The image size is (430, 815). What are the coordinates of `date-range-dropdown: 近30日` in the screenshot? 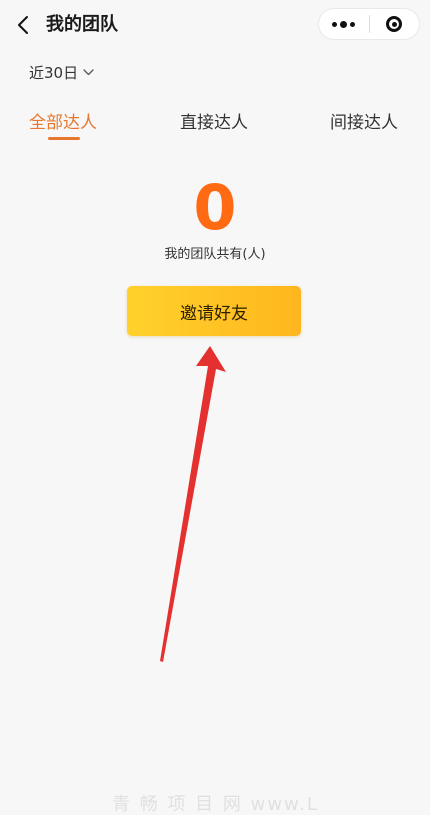 It's located at (61, 72).